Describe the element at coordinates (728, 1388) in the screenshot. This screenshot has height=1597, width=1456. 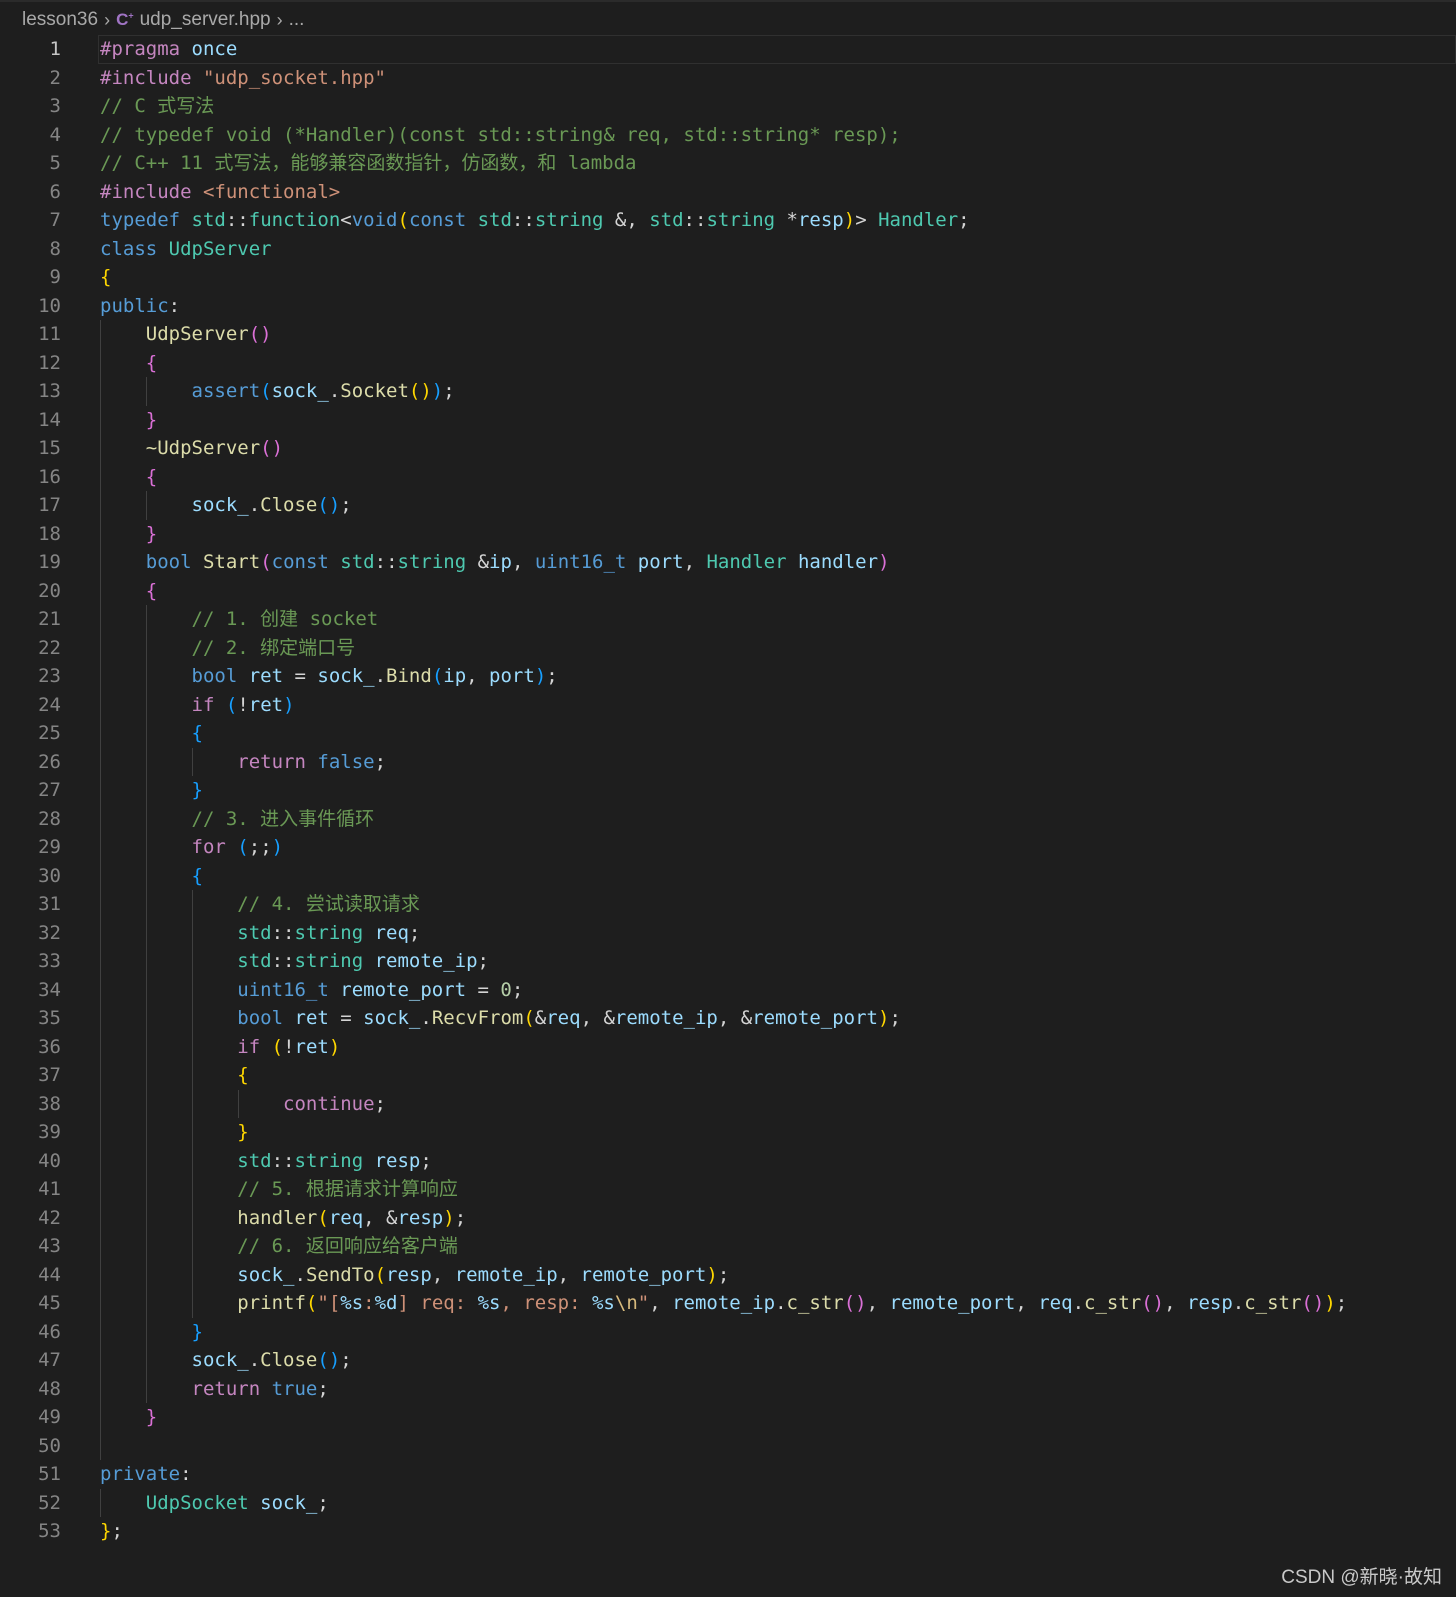
I see `code-line: 48 return true;` at that location.